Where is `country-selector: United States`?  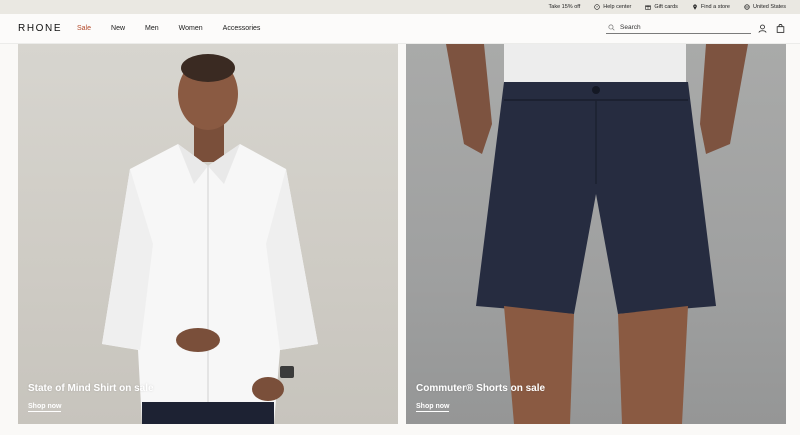
country-selector: United States is located at coordinates (765, 7).